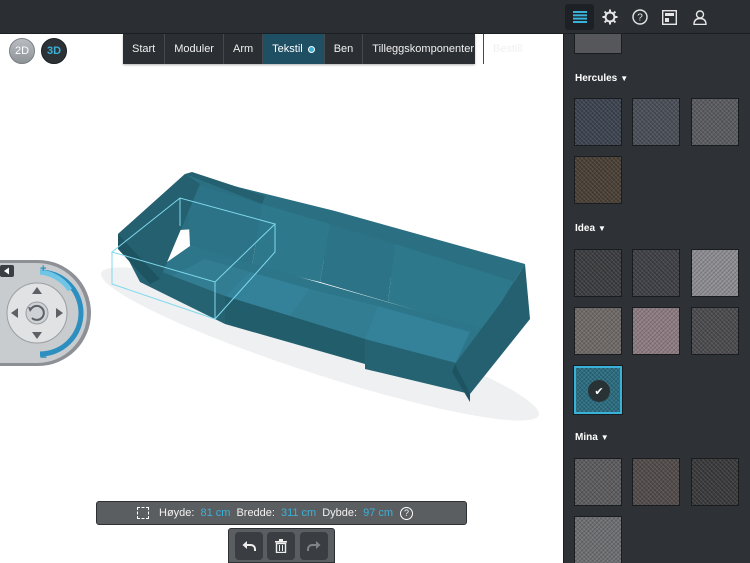 The width and height of the screenshot is (750, 563). I want to click on group-name: Mina, so click(586, 437).